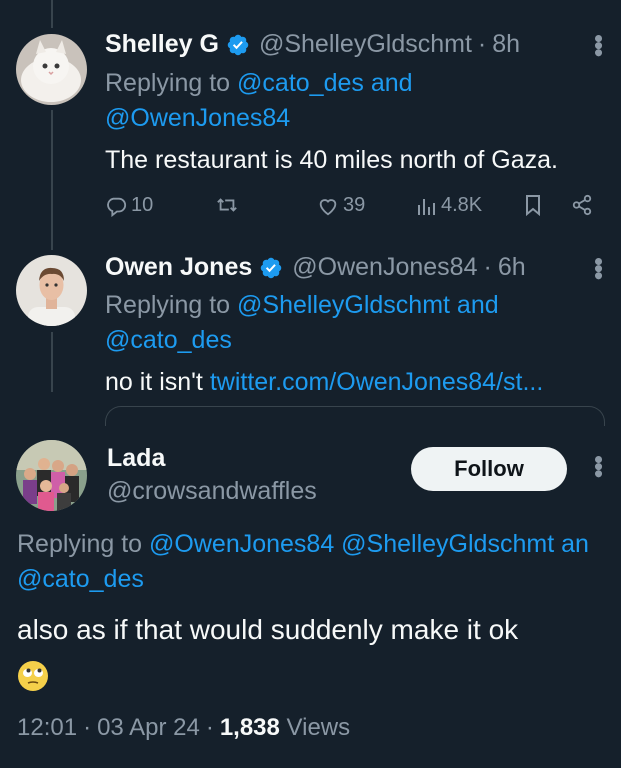 The width and height of the screenshot is (621, 768). Describe the element at coordinates (354, 205) in the screenshot. I see `like-count: 39` at that location.